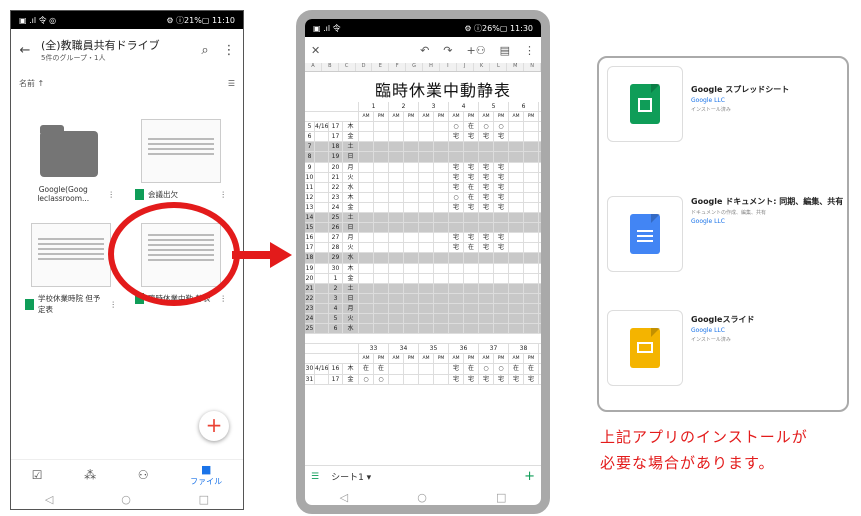 This screenshot has width=861, height=516. I want to click on cell: 水, so click(351, 187).